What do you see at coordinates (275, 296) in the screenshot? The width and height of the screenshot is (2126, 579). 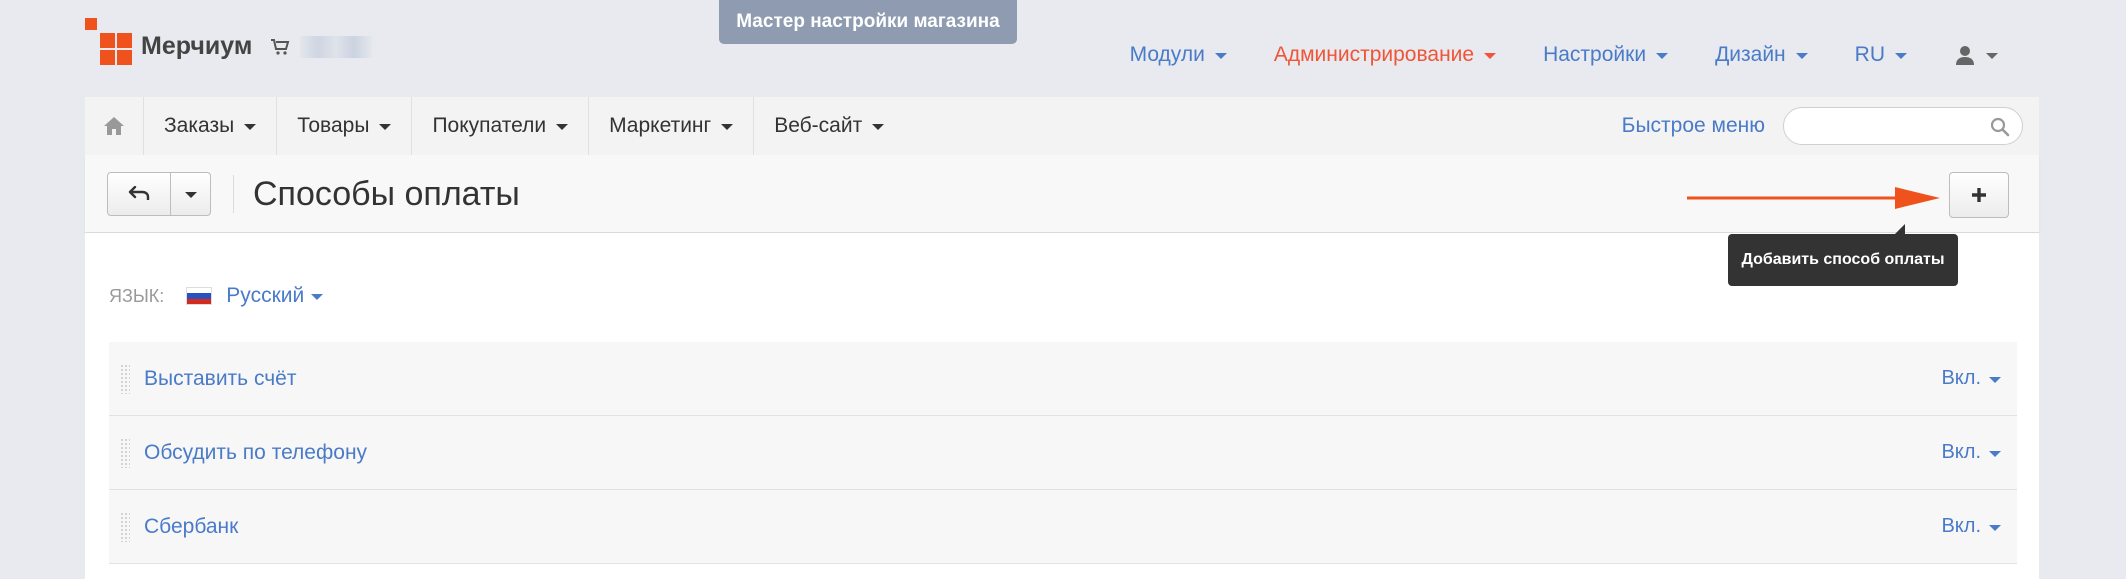 I see `language-dropdown: Русский` at bounding box center [275, 296].